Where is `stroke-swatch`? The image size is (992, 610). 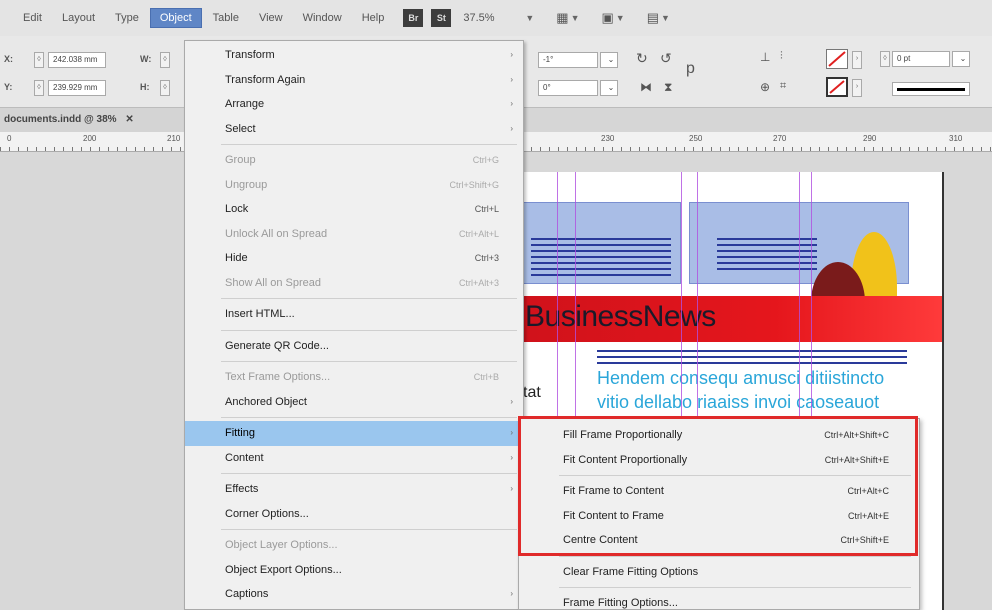
stroke-swatch is located at coordinates (837, 87).